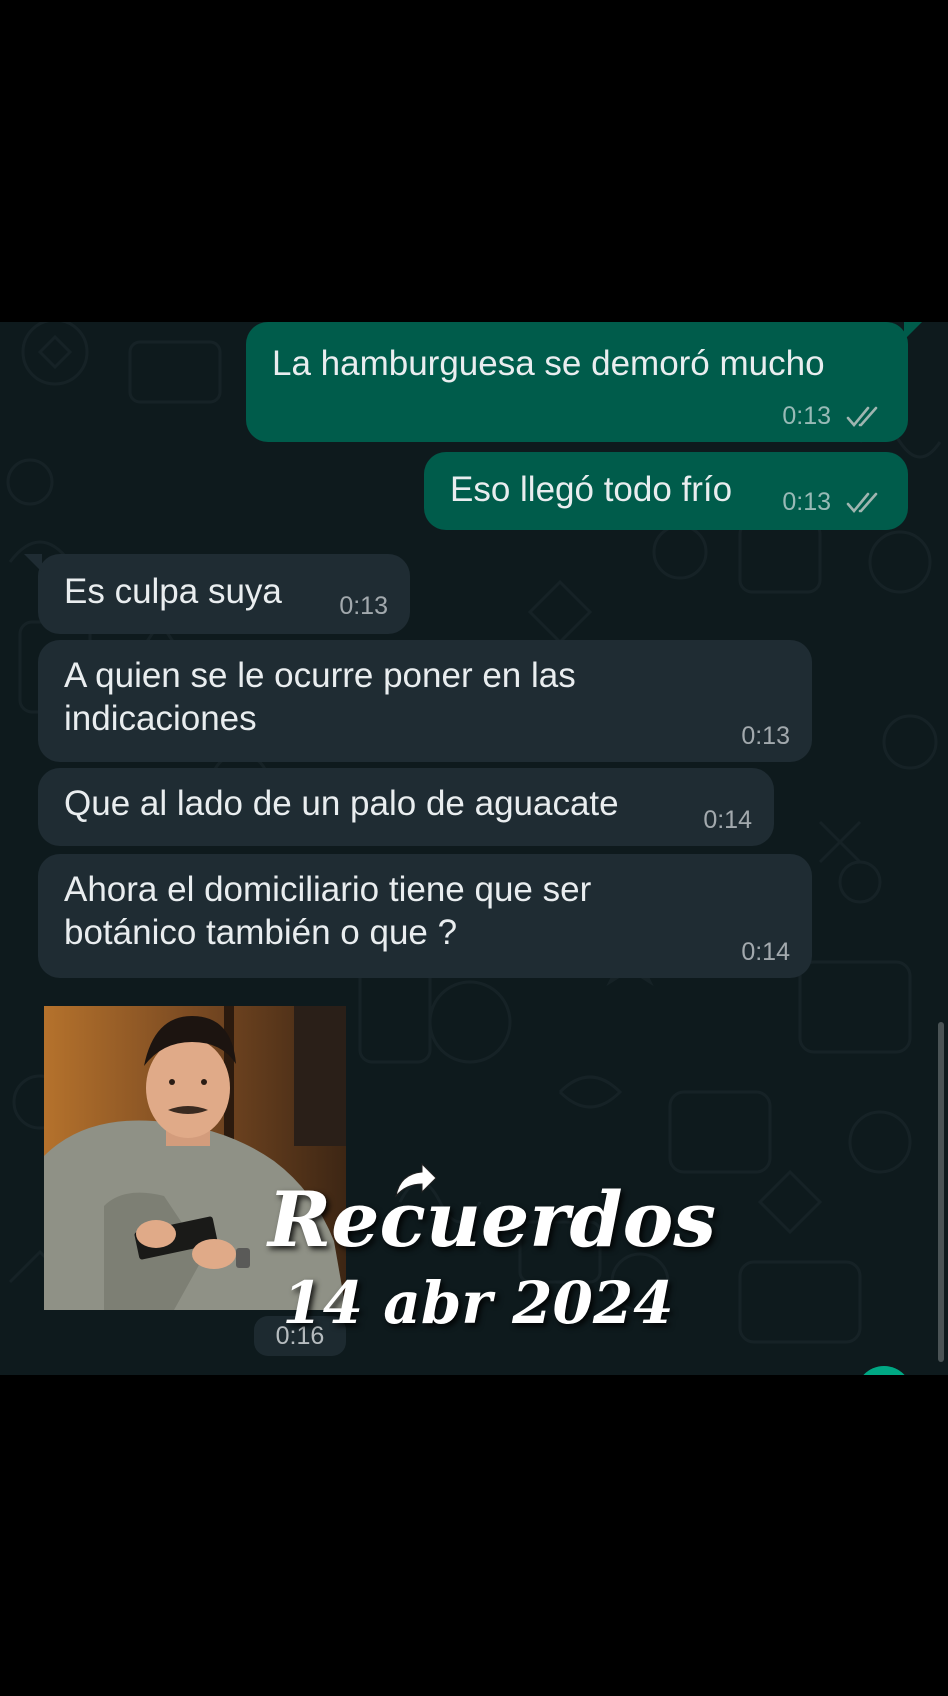  What do you see at coordinates (591, 489) in the screenshot?
I see `message-text: Eso llegó todo frío` at bounding box center [591, 489].